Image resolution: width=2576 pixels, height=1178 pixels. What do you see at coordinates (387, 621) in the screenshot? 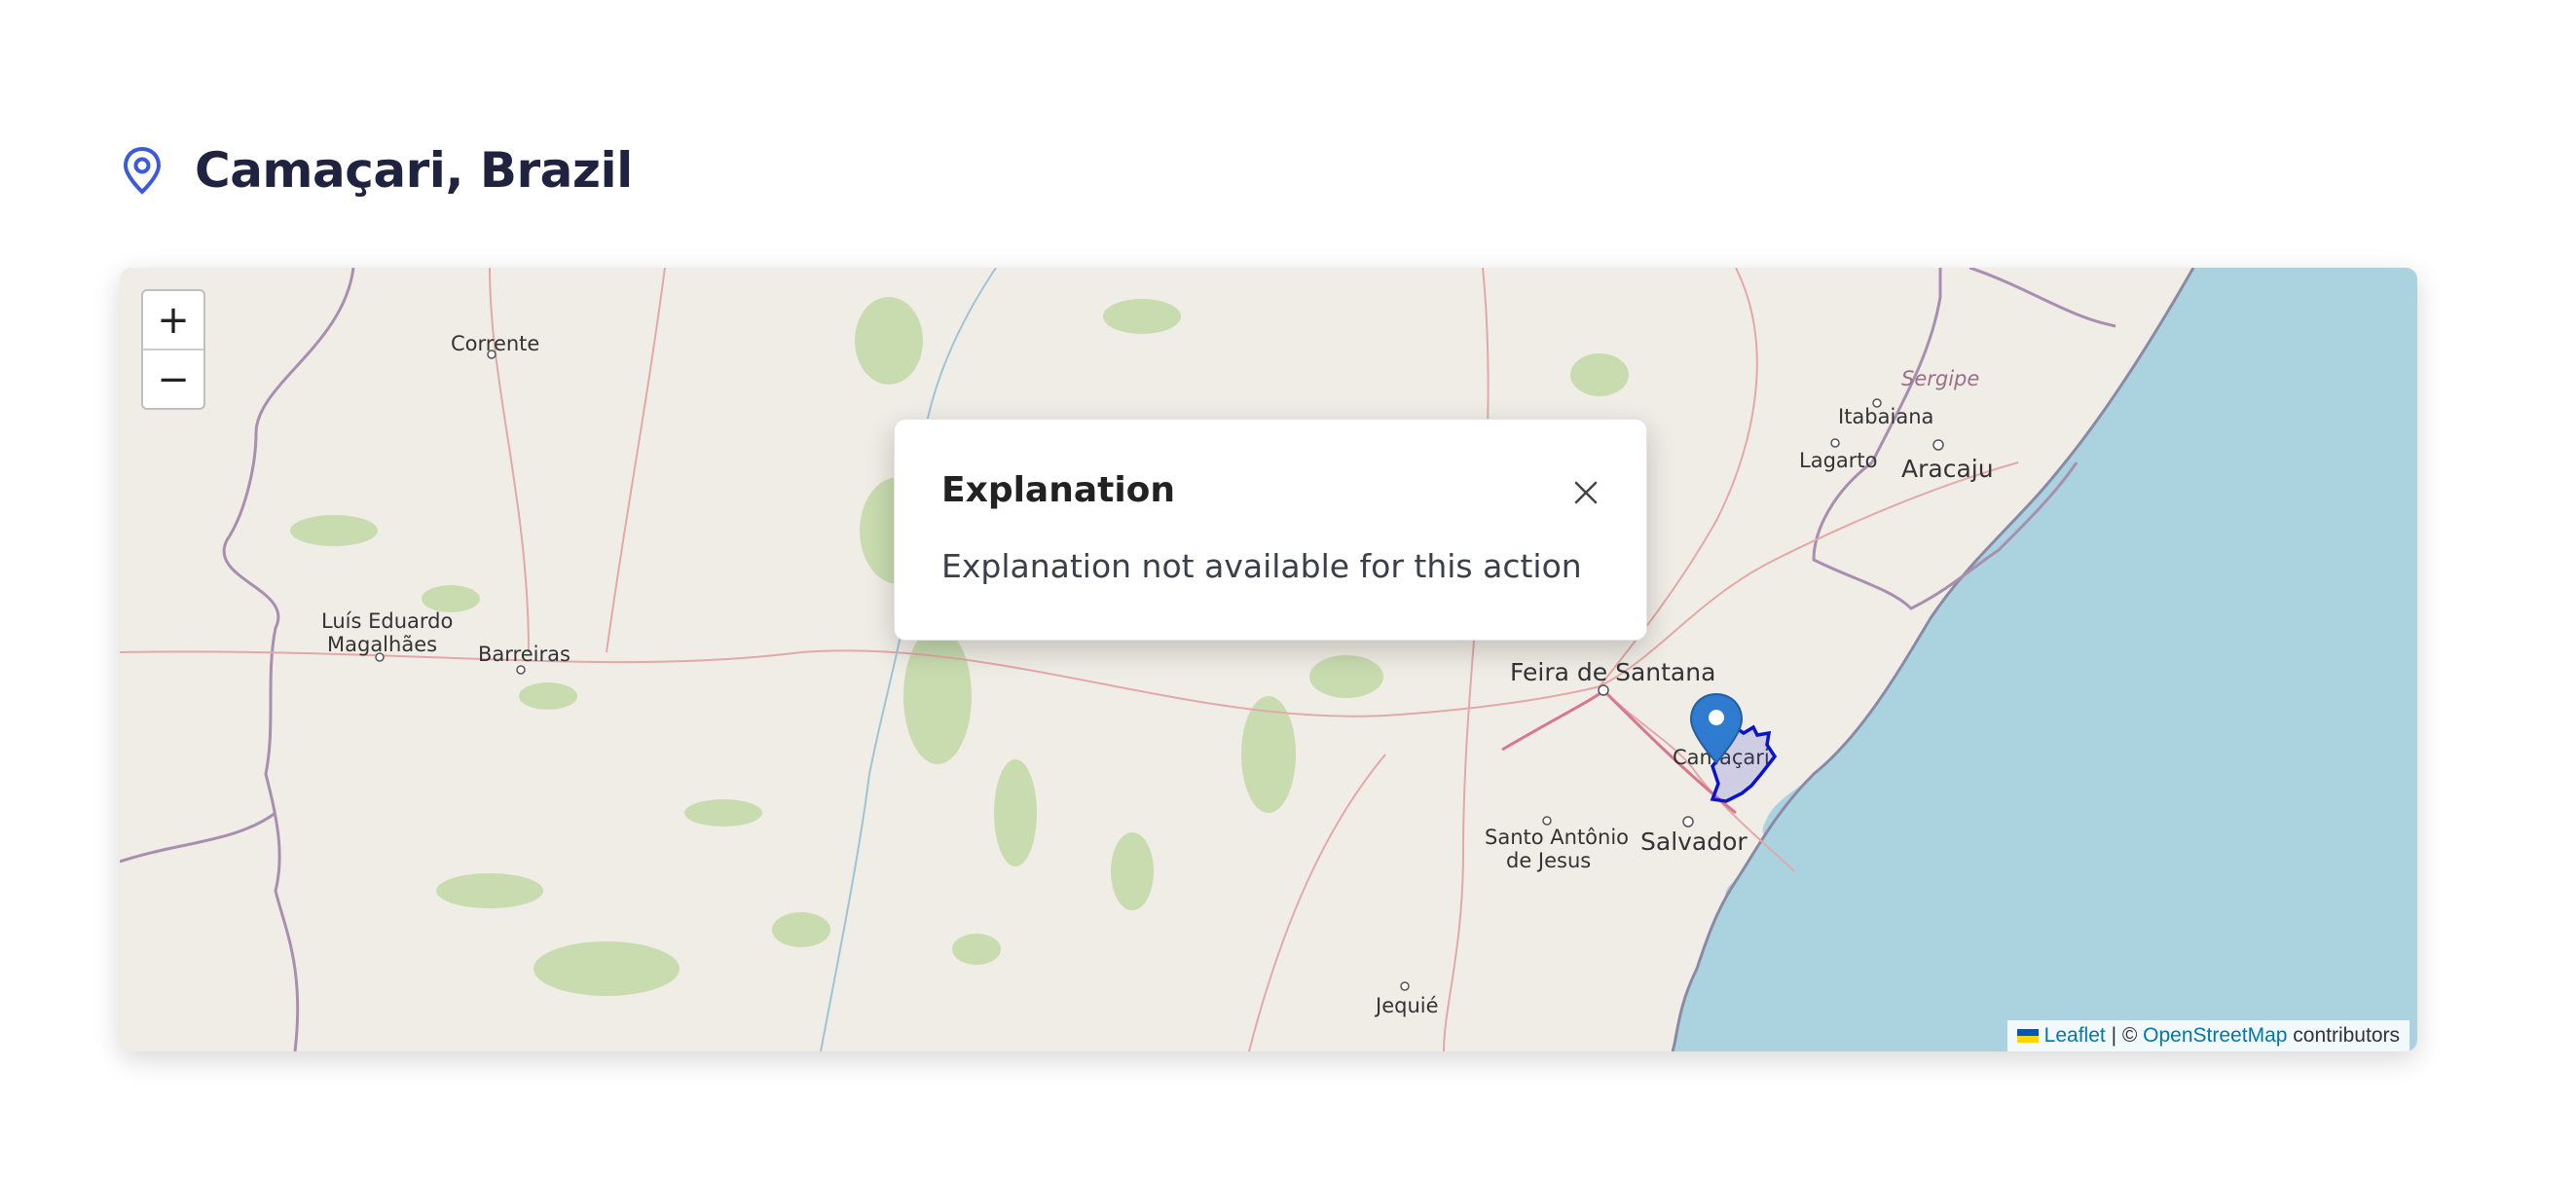
I see `place-label: Luís Eduardo` at bounding box center [387, 621].